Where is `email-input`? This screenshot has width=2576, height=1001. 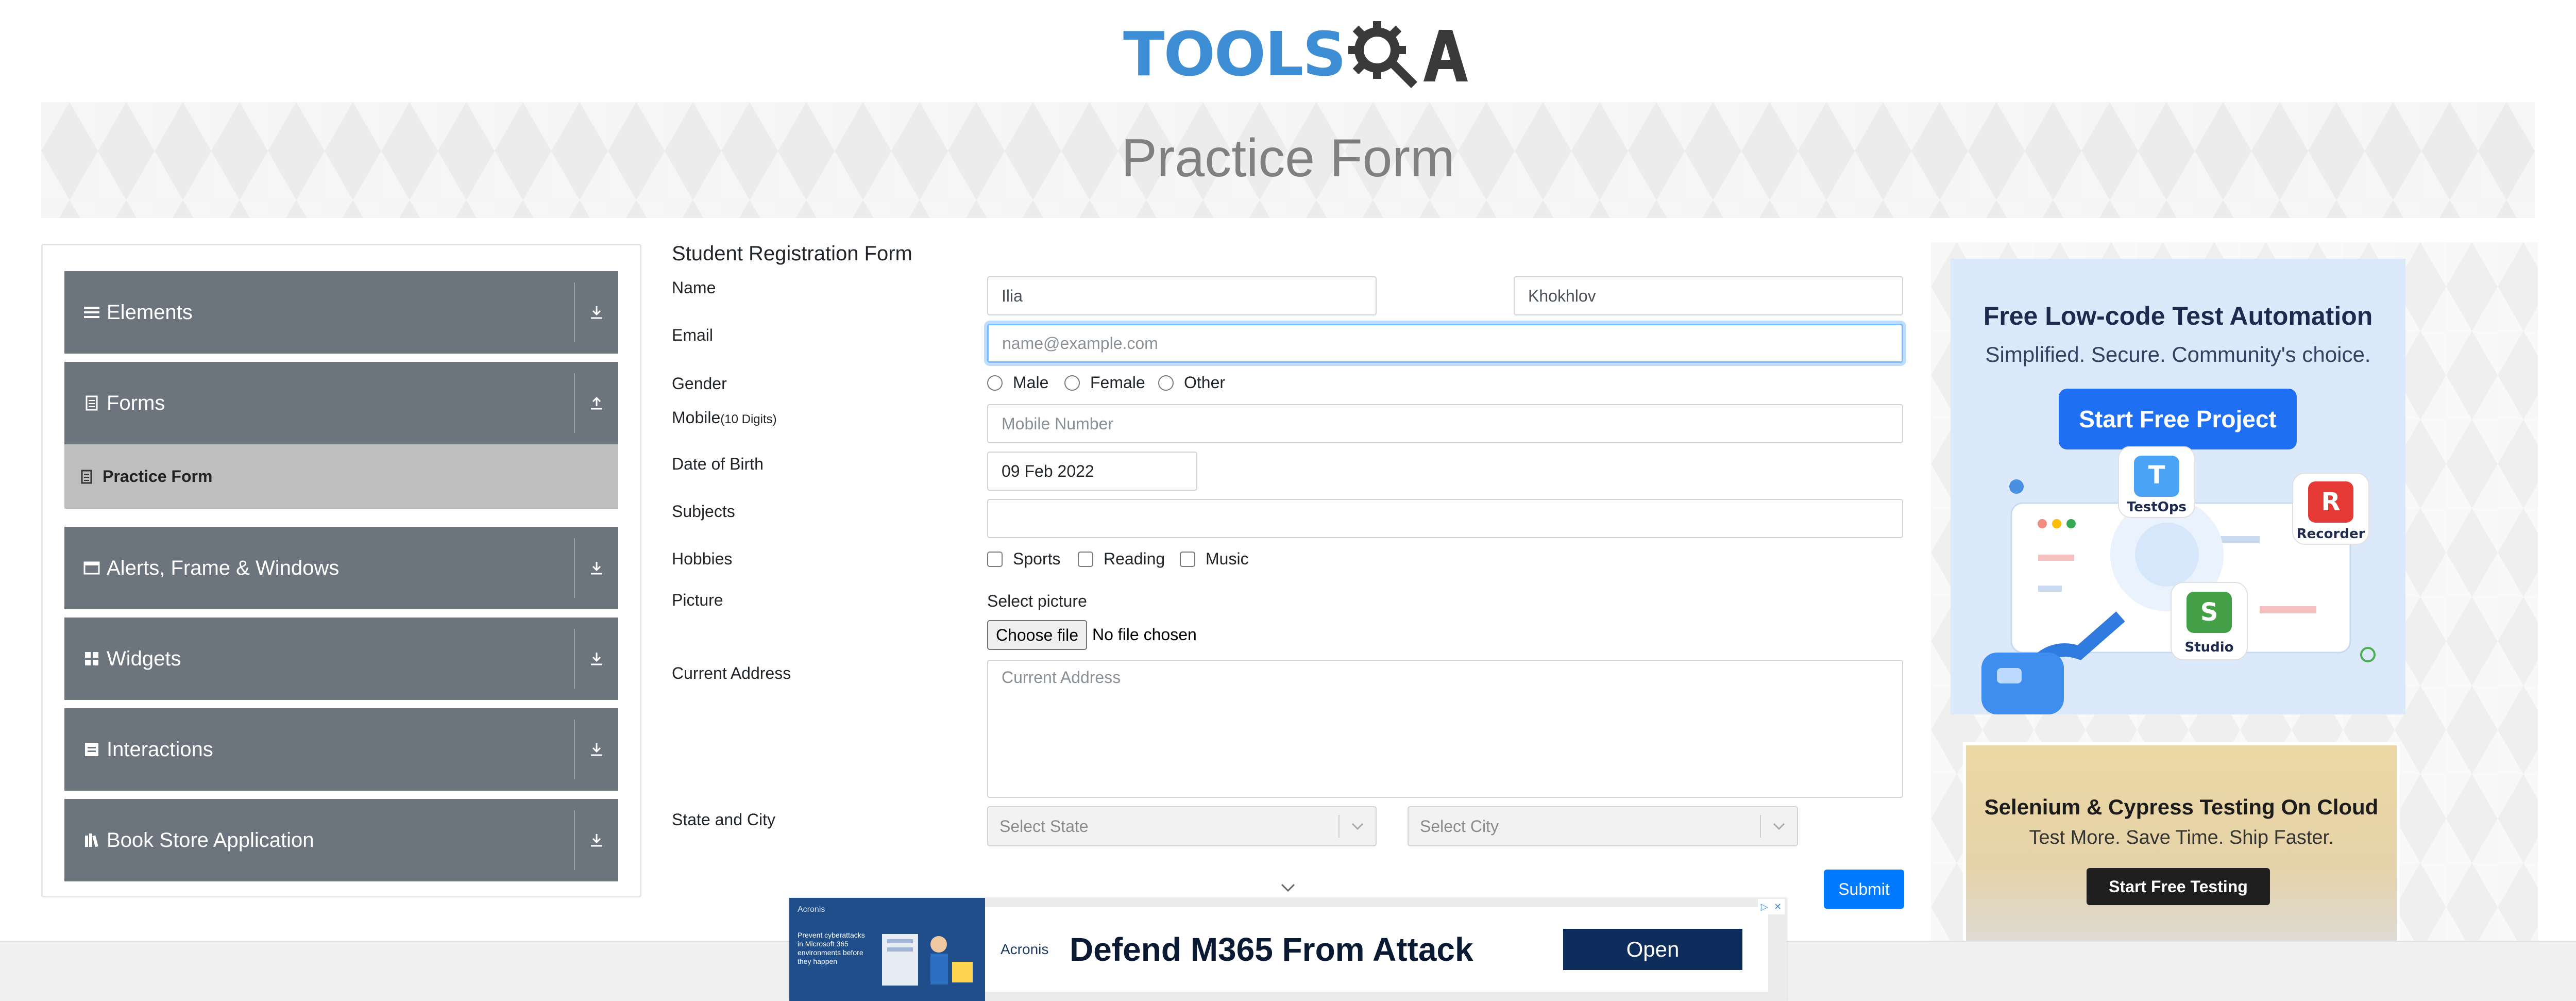 email-input is located at coordinates (1445, 343).